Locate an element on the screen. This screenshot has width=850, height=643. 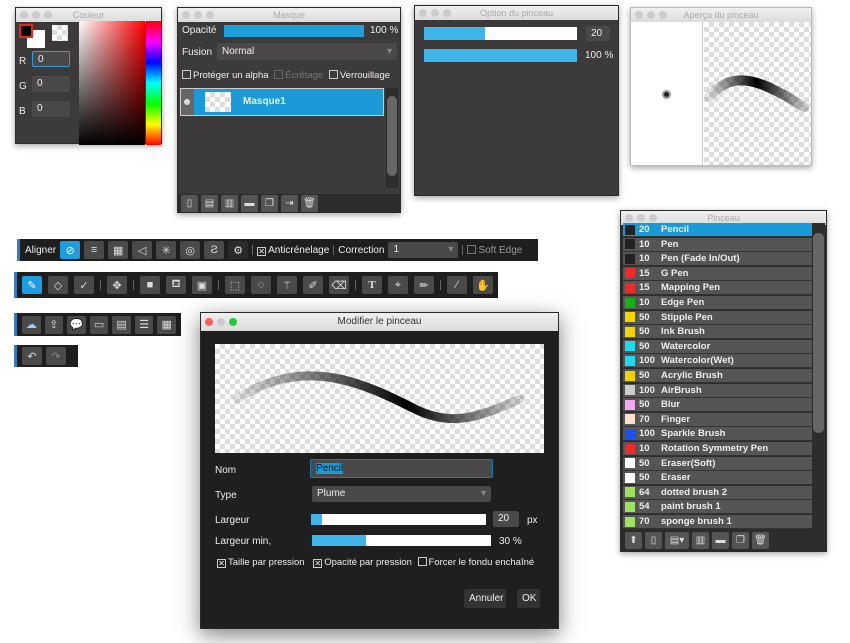
width-slider is located at coordinates (398, 519).